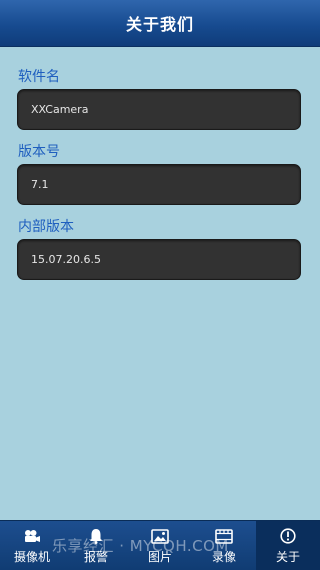  What do you see at coordinates (60, 109) in the screenshot?
I see `software-name-value: XXCamera` at bounding box center [60, 109].